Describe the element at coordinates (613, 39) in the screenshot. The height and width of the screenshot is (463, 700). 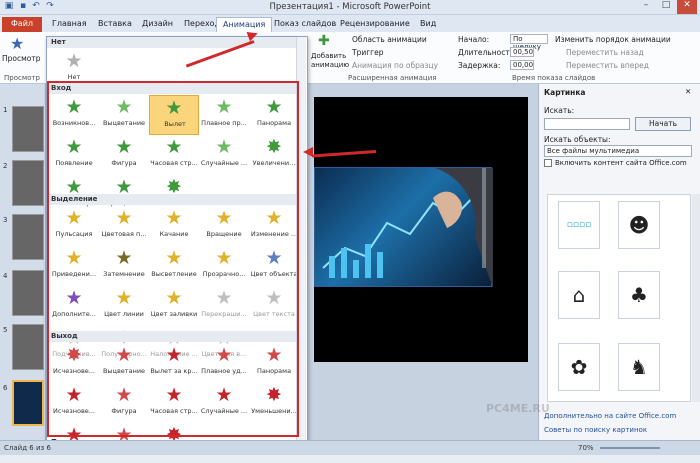
I see `reorder-label: Изменить порядок анимации` at that location.